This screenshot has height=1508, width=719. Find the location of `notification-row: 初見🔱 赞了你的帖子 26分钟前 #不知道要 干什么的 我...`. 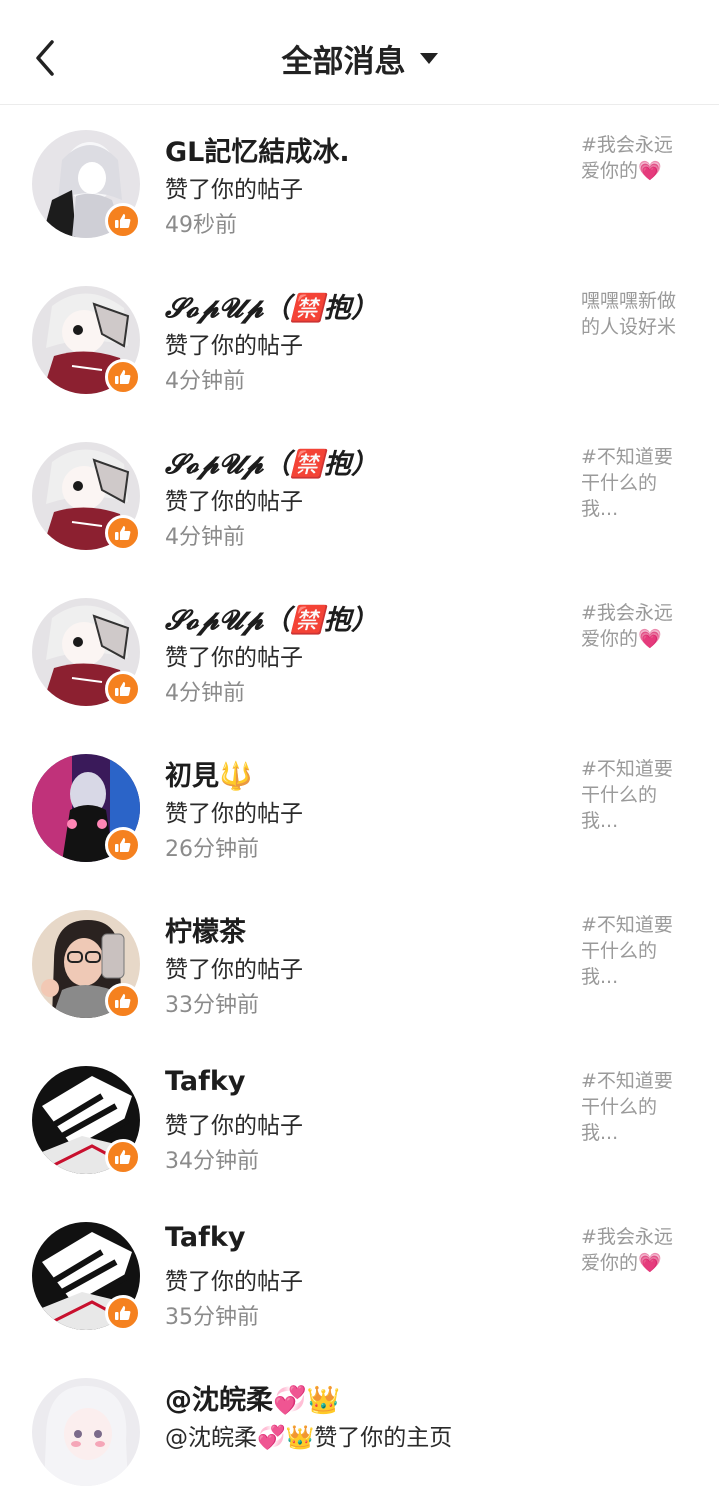

notification-row: 初見🔱 赞了你的帖子 26分钟前 #不知道要 干什么的 我... is located at coordinates (359, 806).